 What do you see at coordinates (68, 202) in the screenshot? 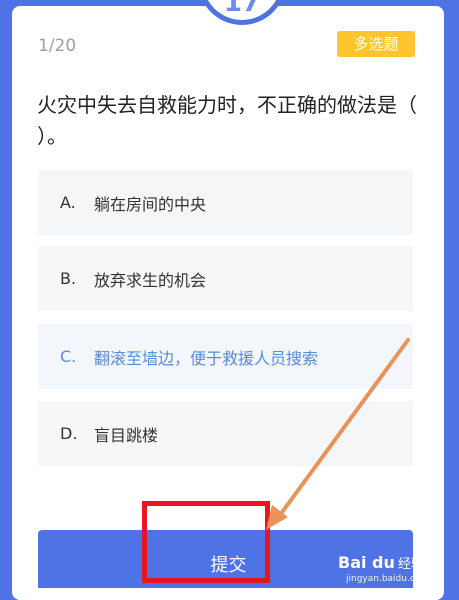
I see `option-letter: A.` at bounding box center [68, 202].